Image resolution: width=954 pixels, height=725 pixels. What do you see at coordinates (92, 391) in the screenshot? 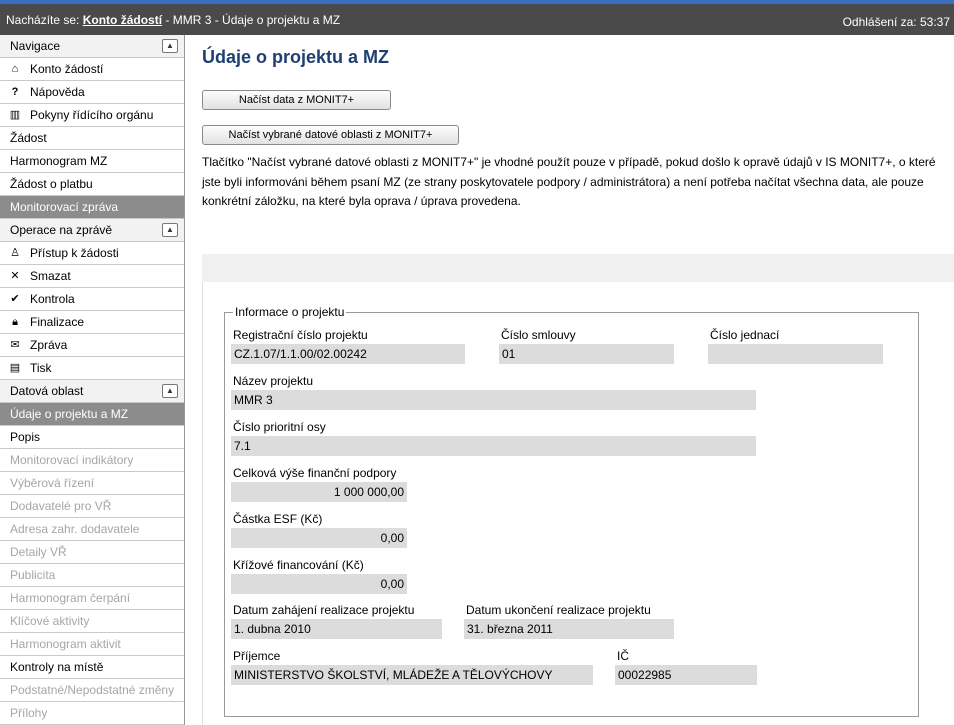
I see `sidebar-section-datova-oblast: Datová oblast ▲` at bounding box center [92, 391].